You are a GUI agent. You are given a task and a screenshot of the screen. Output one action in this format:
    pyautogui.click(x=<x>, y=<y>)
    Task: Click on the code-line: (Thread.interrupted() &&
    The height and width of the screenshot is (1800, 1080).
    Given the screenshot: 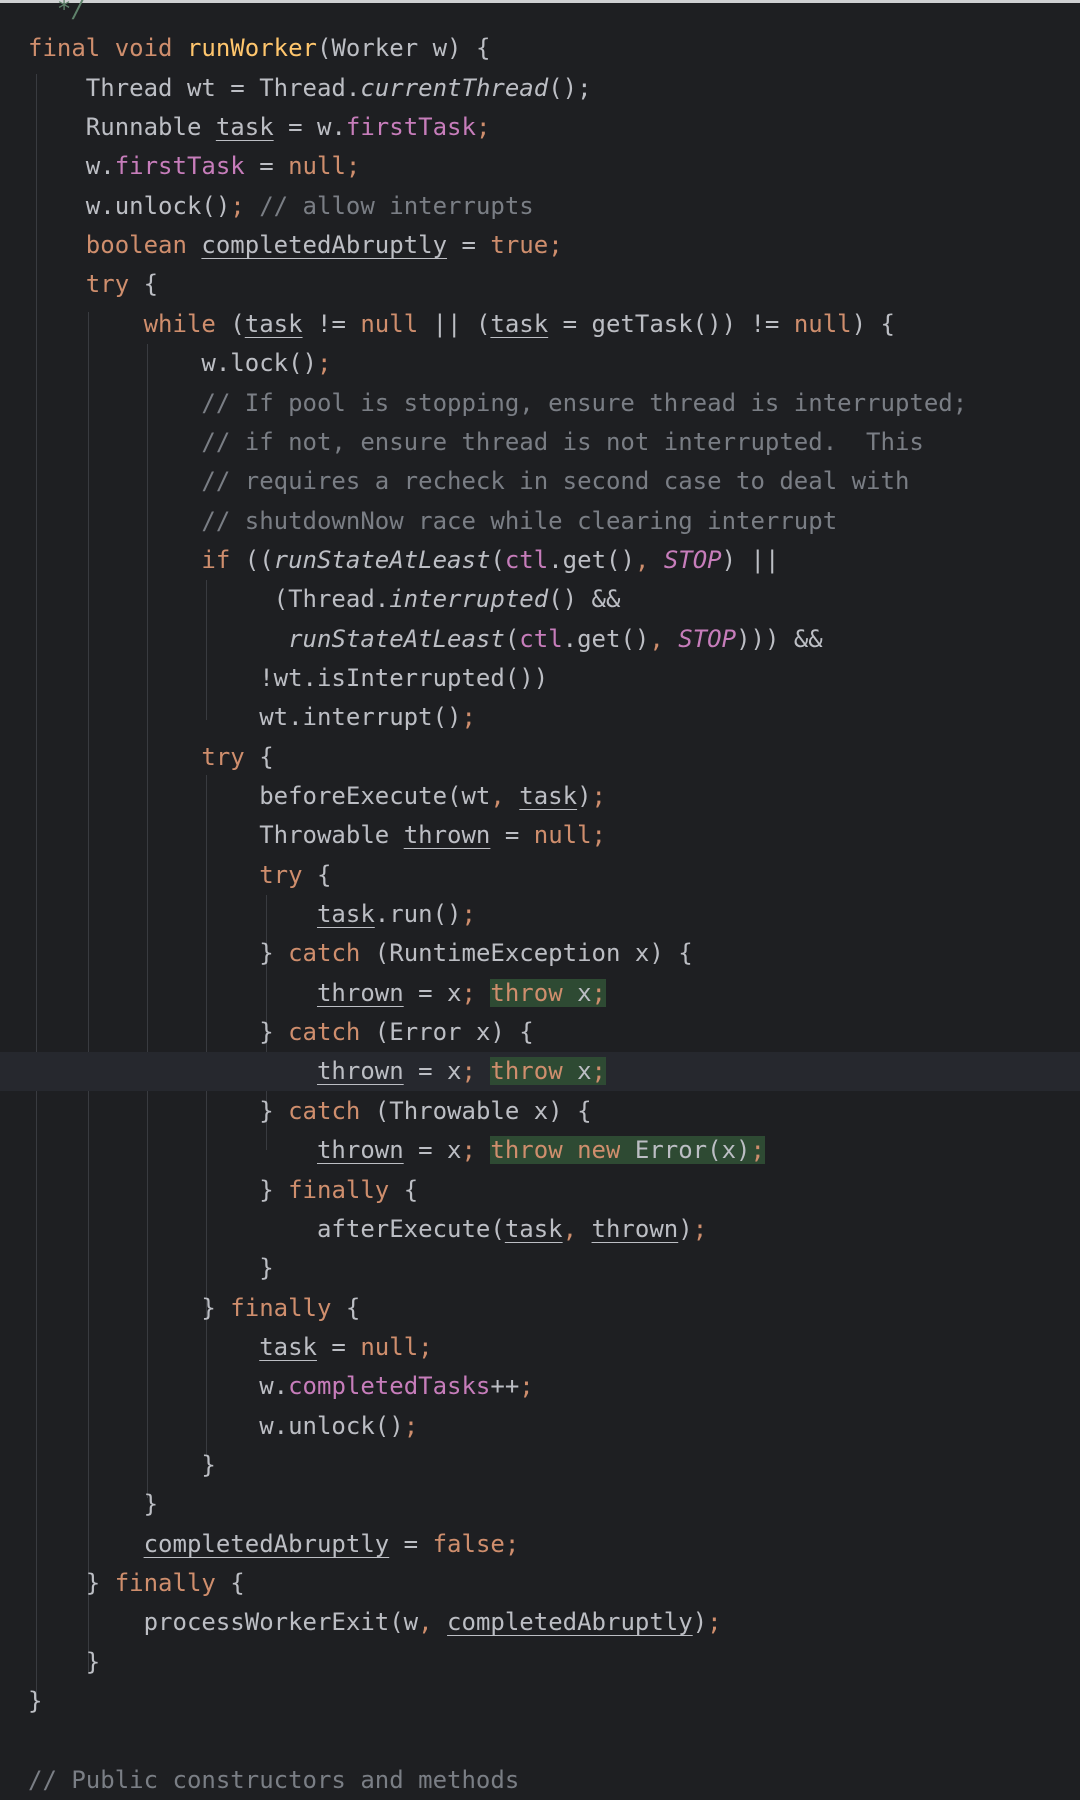 What is the action you would take?
    pyautogui.click(x=540, y=599)
    